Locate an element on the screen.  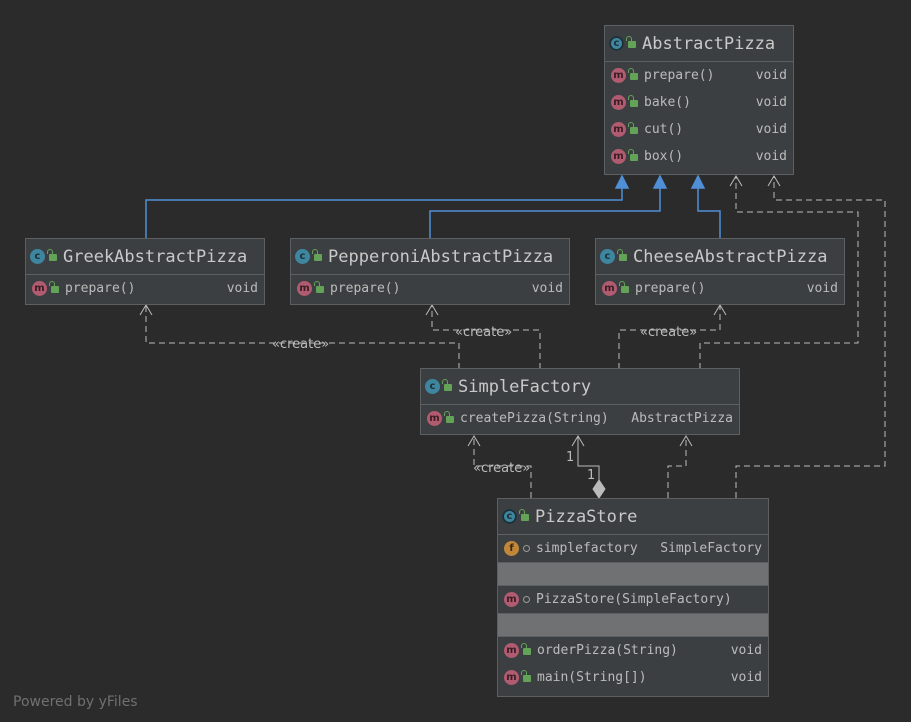
method-row: m createPizza(String) AbstractPizza is located at coordinates (580, 418).